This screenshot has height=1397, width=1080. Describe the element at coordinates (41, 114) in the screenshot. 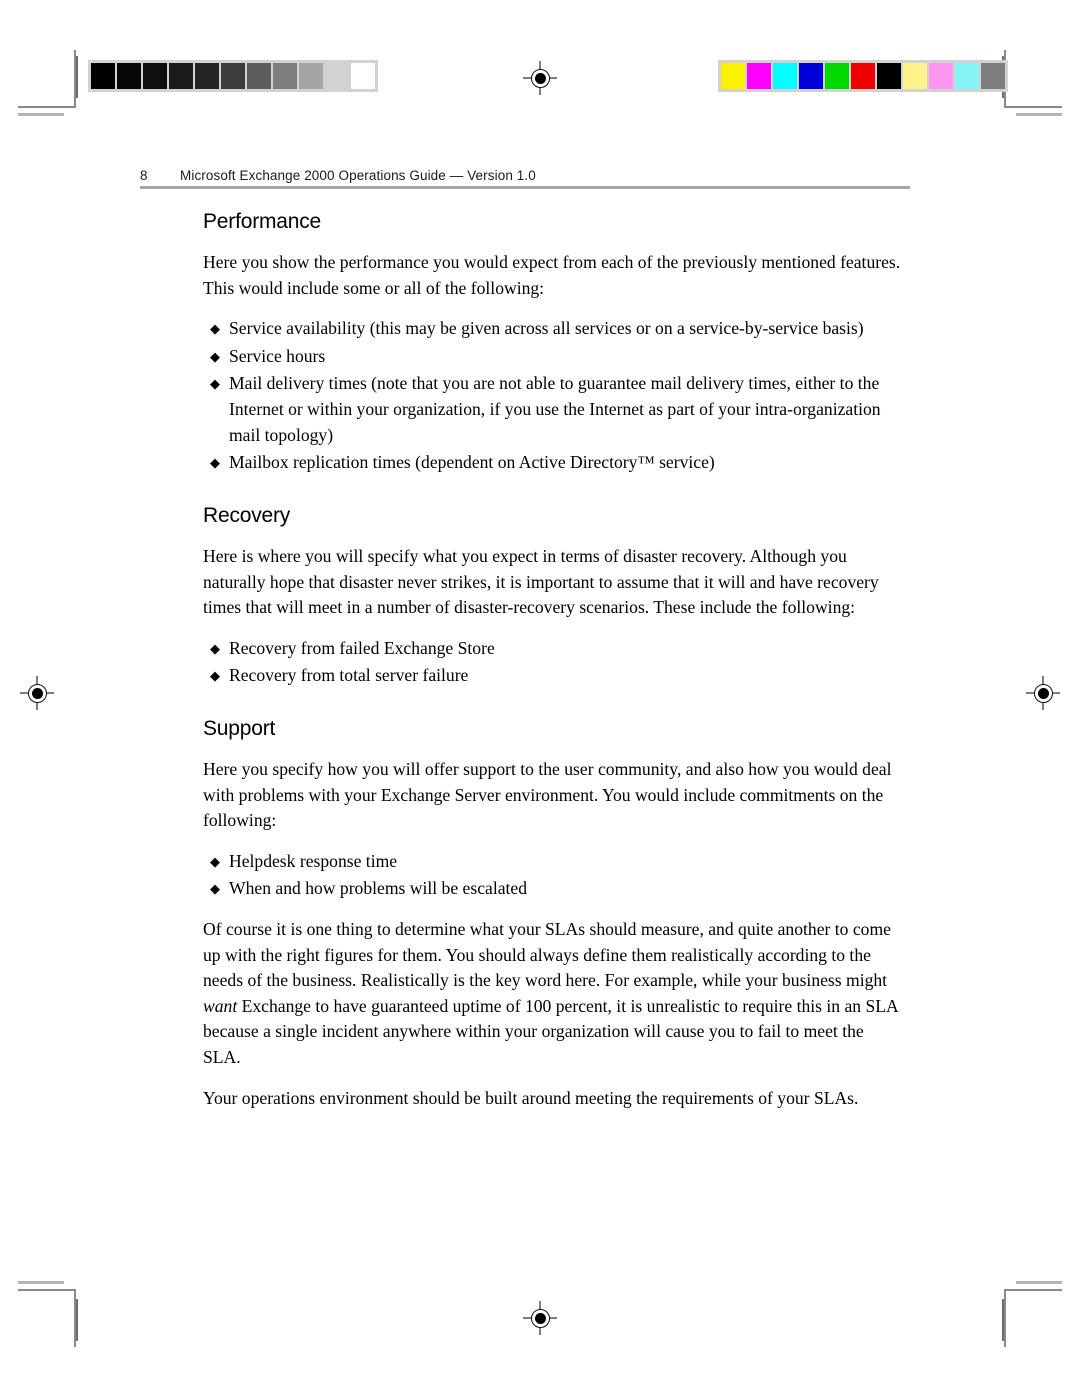

I see `crop-tick-top-left-horizontal` at that location.